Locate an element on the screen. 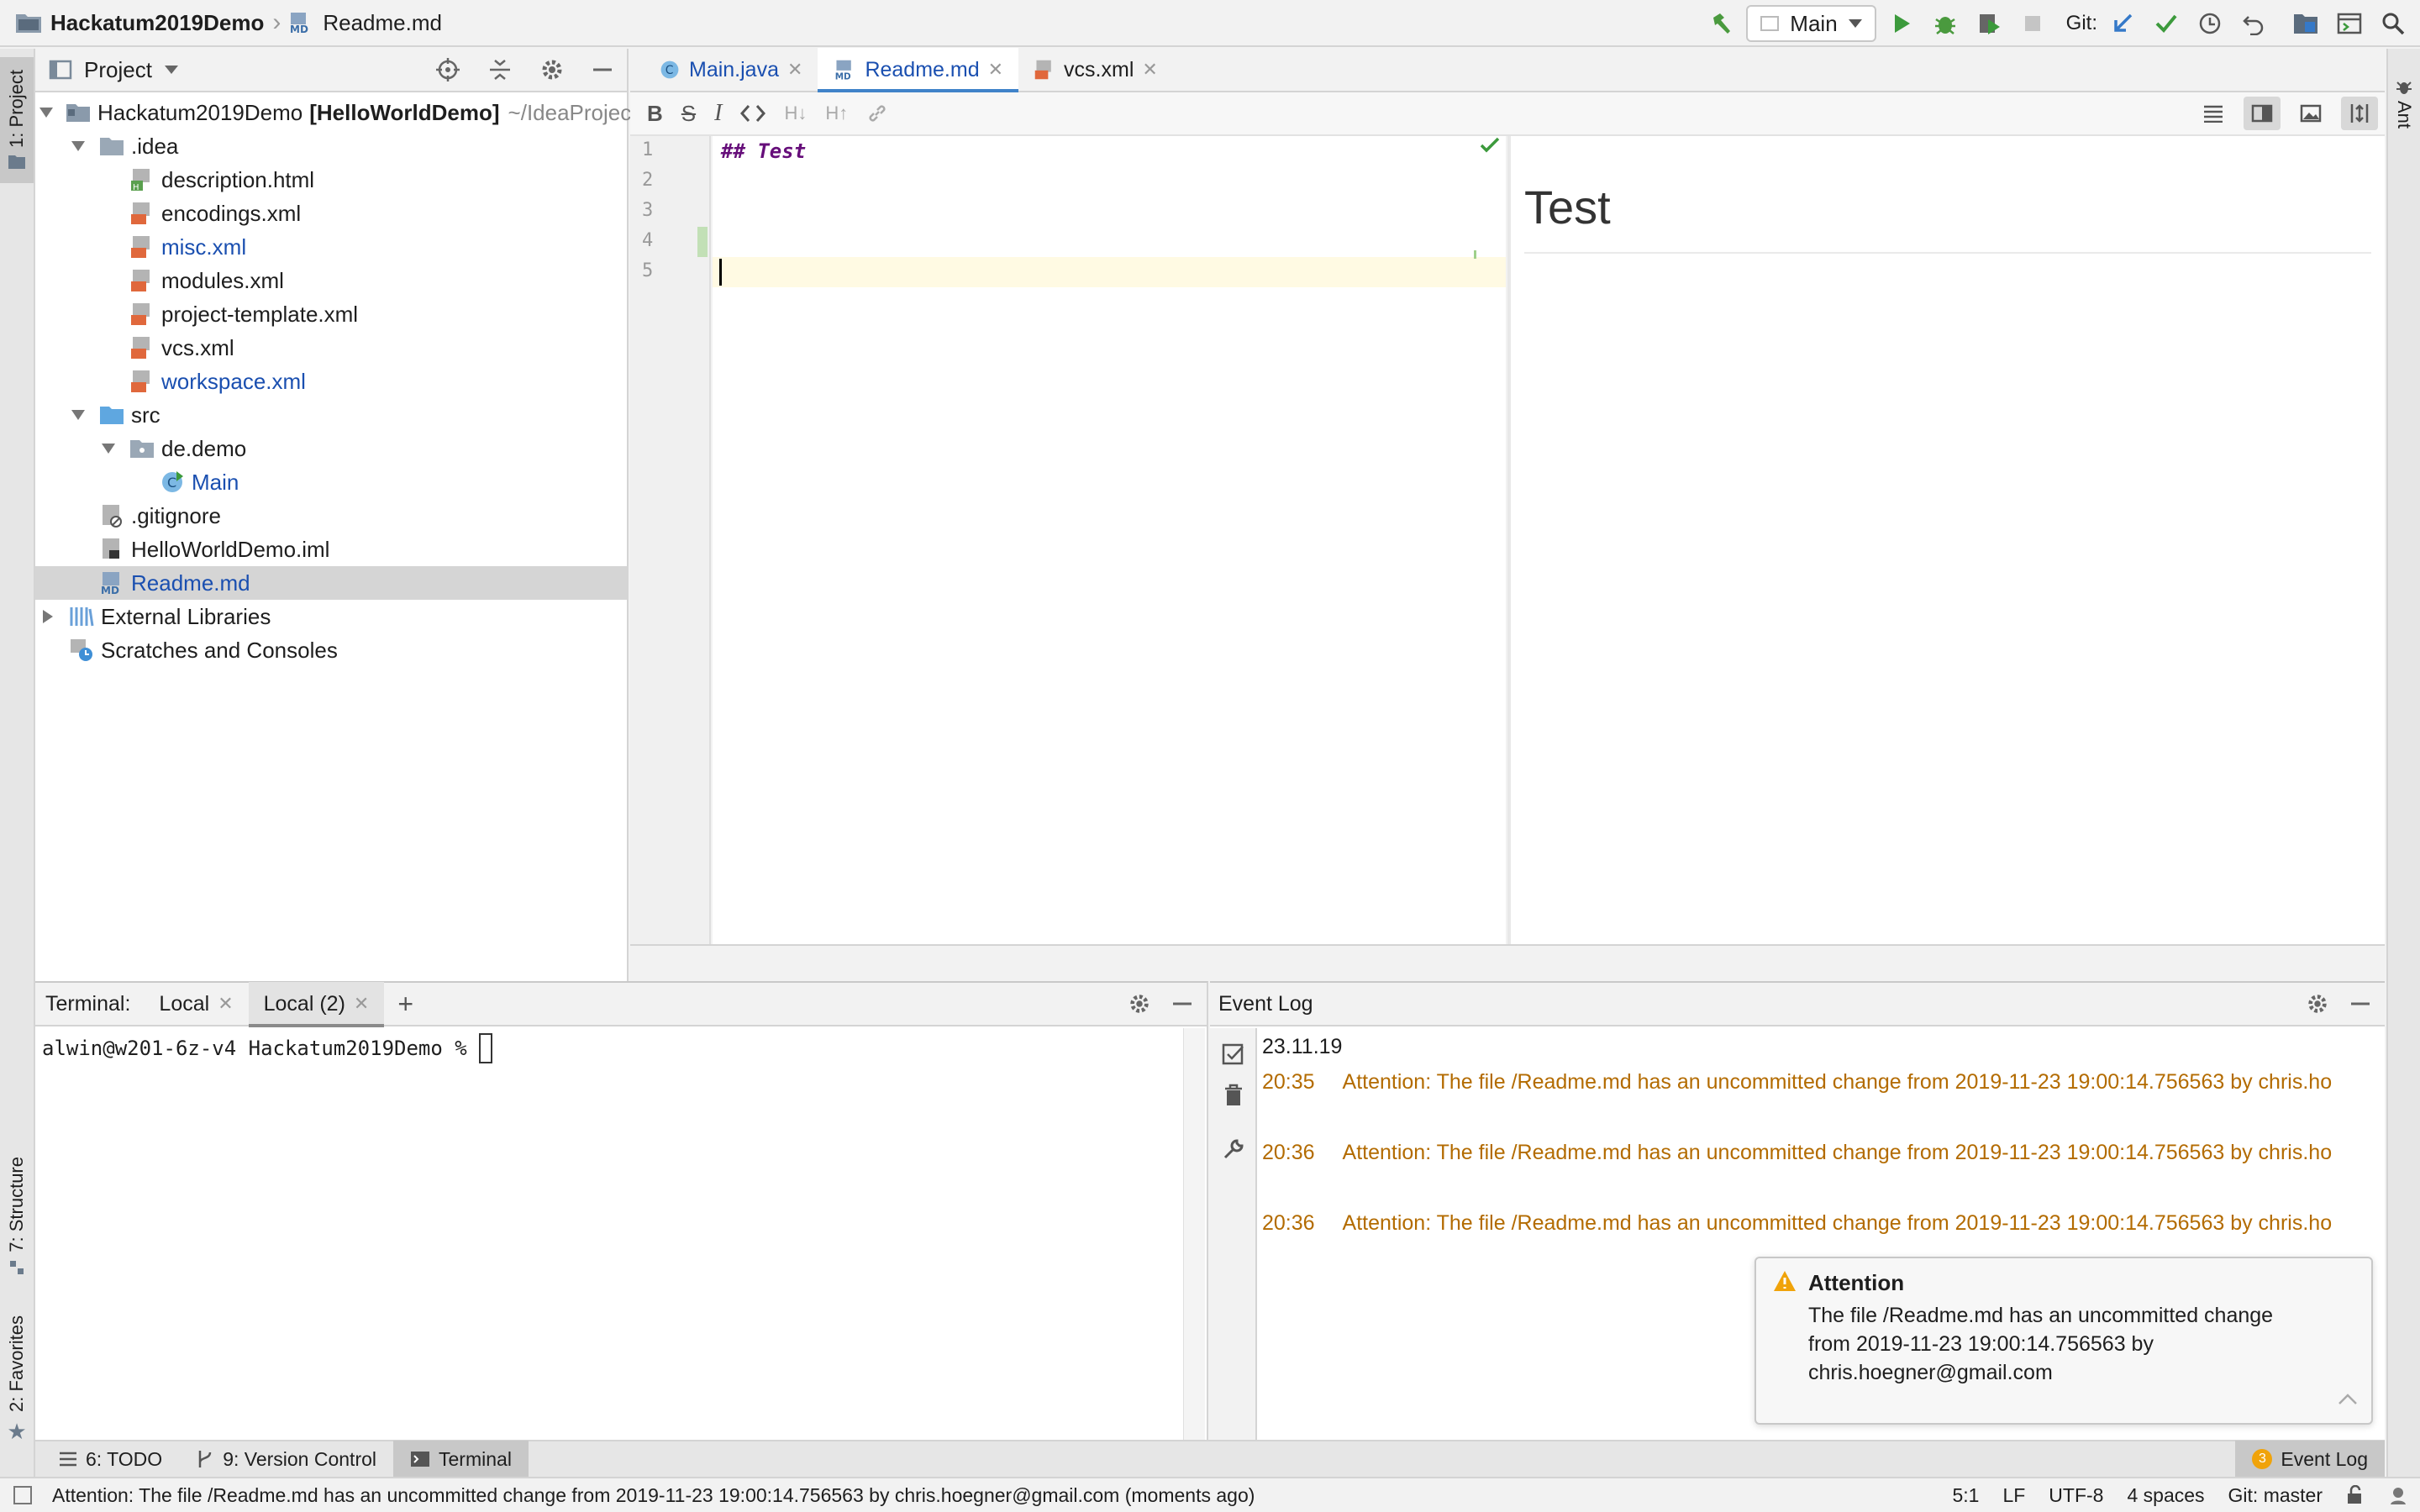 The image size is (2420, 1512). collapsed-arrow-icon is located at coordinates (48, 616).